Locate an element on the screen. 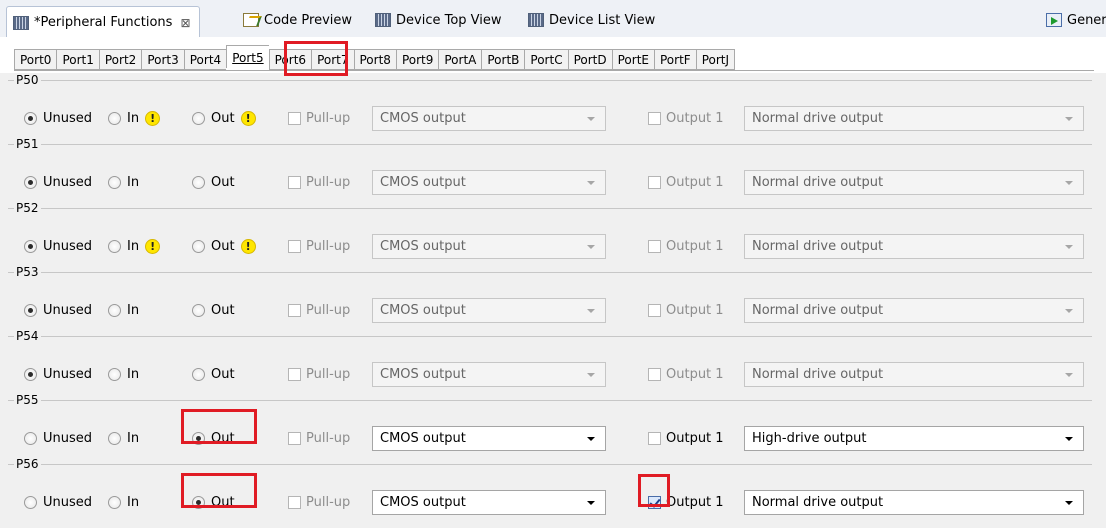  p56-output-type-select: CMOS output is located at coordinates (489, 502).